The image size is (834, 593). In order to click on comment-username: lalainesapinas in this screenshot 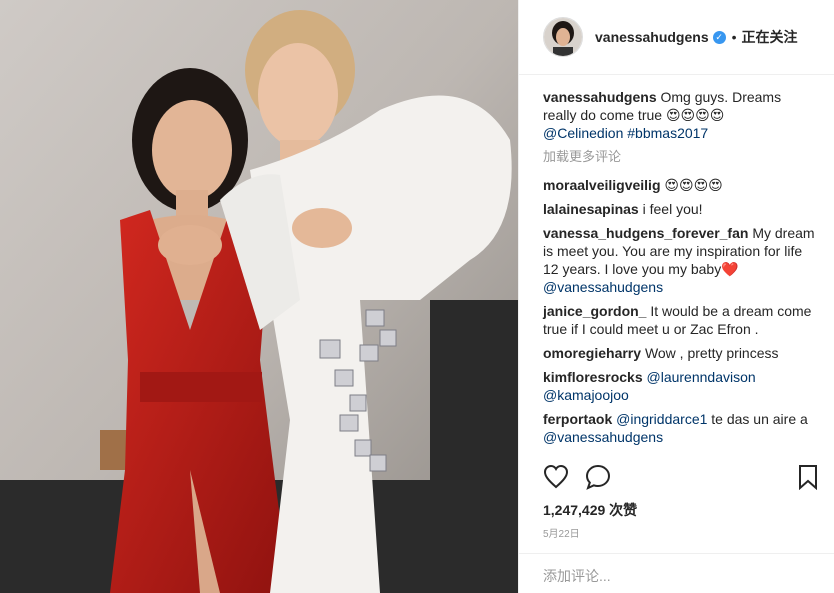, I will do `click(591, 209)`.